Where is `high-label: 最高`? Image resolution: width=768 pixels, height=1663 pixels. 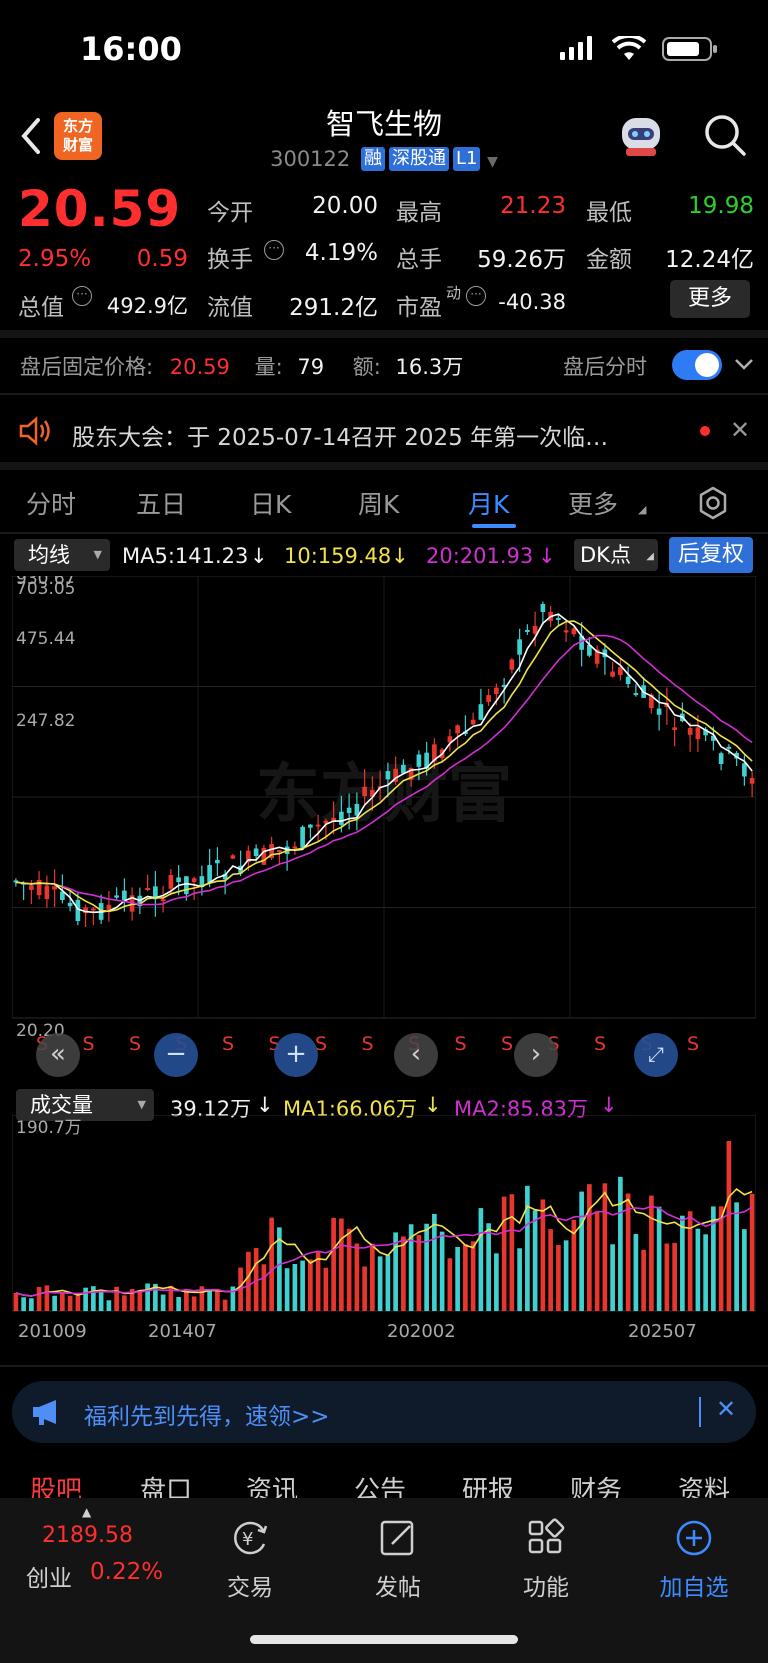
high-label: 最高 is located at coordinates (419, 213).